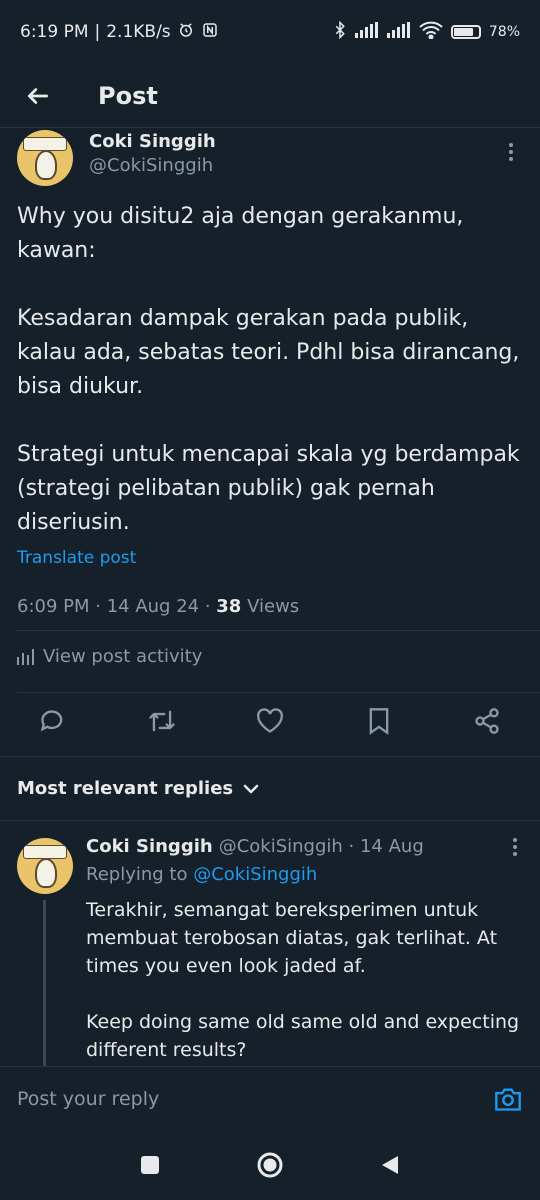  What do you see at coordinates (229, 606) in the screenshot?
I see `views-count: 38` at bounding box center [229, 606].